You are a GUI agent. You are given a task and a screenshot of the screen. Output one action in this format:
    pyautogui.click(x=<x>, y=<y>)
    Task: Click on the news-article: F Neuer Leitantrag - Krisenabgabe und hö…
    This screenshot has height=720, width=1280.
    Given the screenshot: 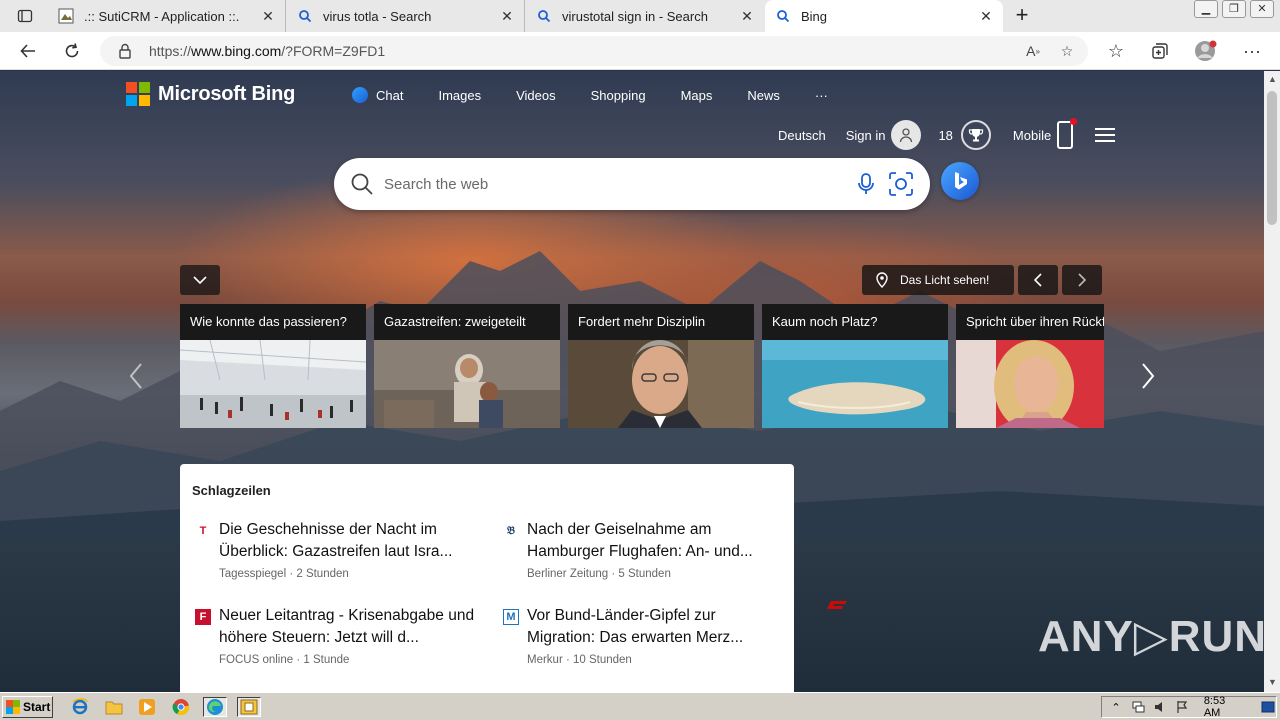 What is the action you would take?
    pyautogui.click(x=337, y=635)
    